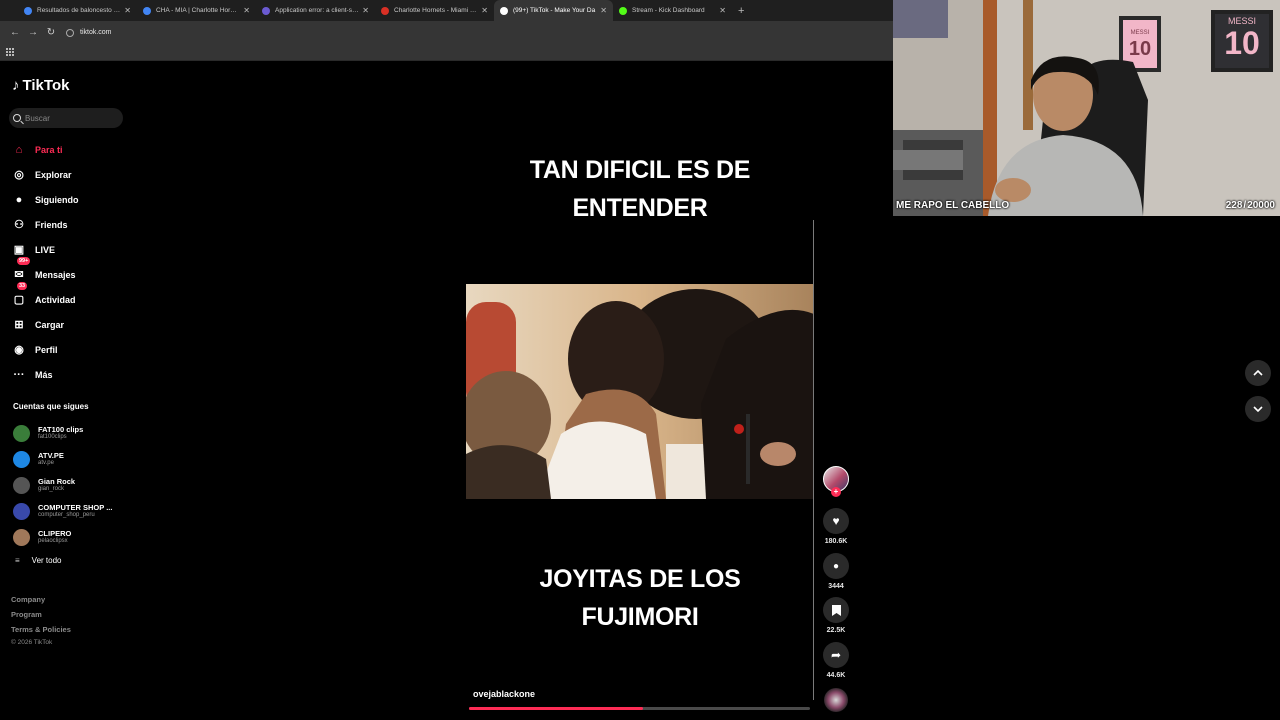 This screenshot has width=1280, height=720. I want to click on stream-title-overlay: ME RAPO EL CABELLO, so click(953, 205).